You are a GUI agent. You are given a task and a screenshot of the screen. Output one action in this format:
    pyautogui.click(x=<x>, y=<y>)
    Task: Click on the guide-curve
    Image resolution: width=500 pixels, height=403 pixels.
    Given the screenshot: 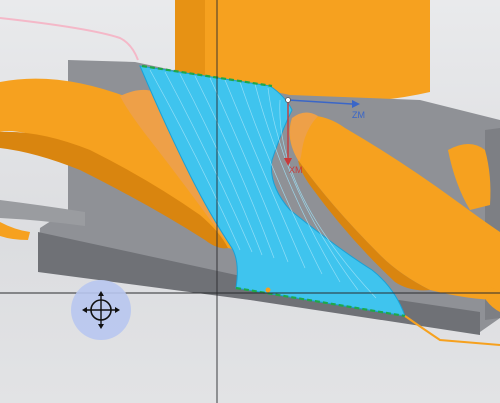 What is the action you would take?
    pyautogui.click(x=69, y=39)
    